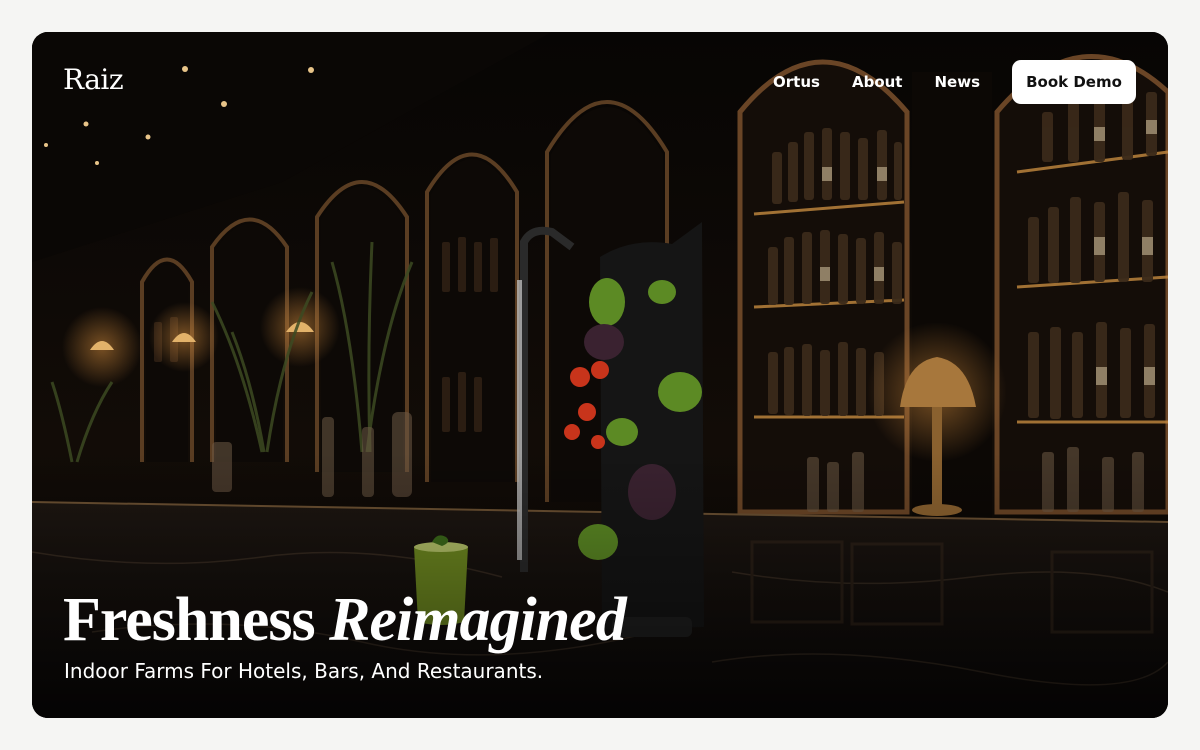 The width and height of the screenshot is (1200, 750). Describe the element at coordinates (478, 620) in the screenshot. I see `hero-title-italic: Reimagined` at that location.